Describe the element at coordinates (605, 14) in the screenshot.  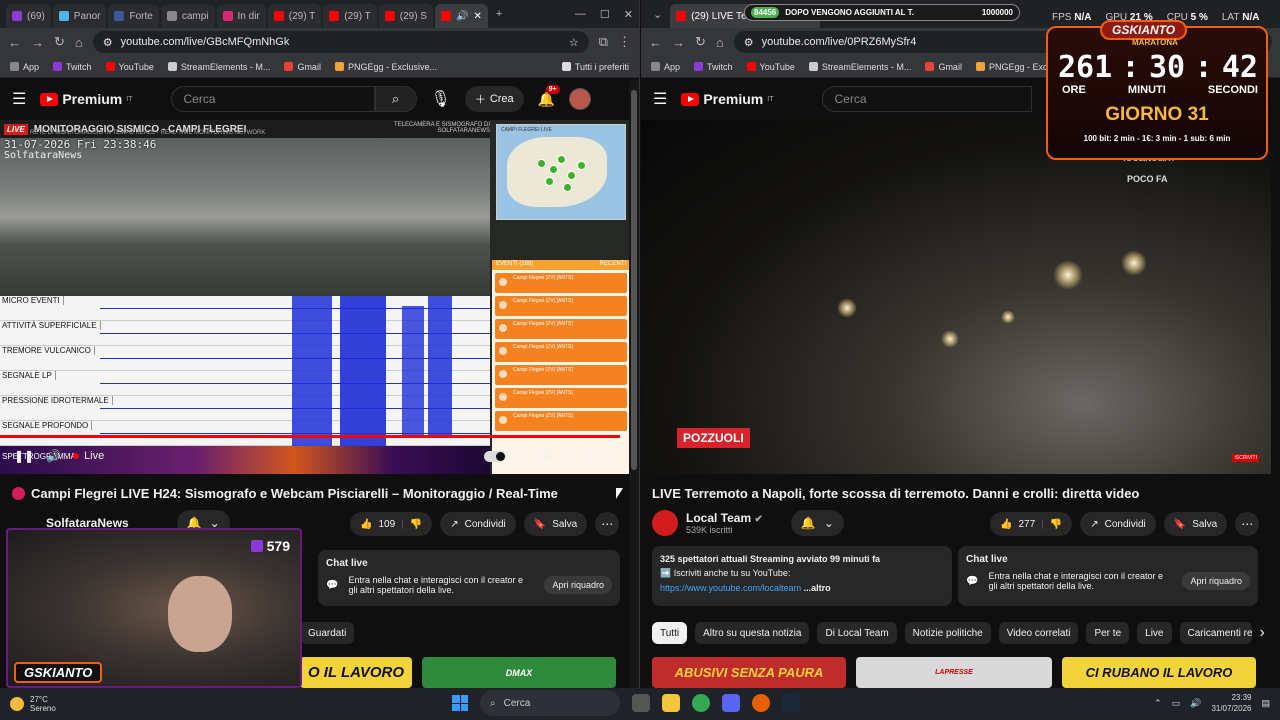
I see `maximize-icon: ☐` at that location.